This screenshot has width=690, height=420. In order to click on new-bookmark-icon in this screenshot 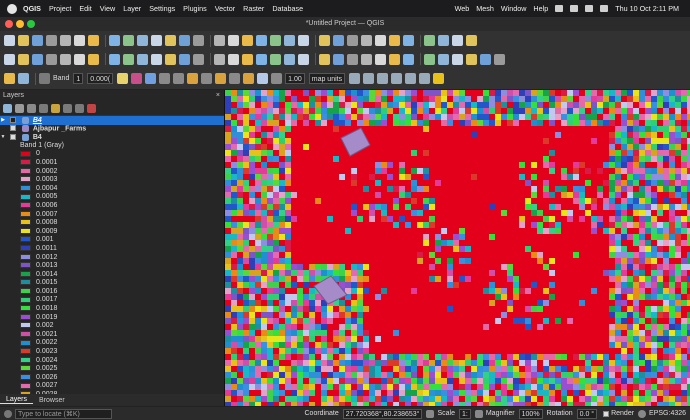, I will do `click(261, 40)`.